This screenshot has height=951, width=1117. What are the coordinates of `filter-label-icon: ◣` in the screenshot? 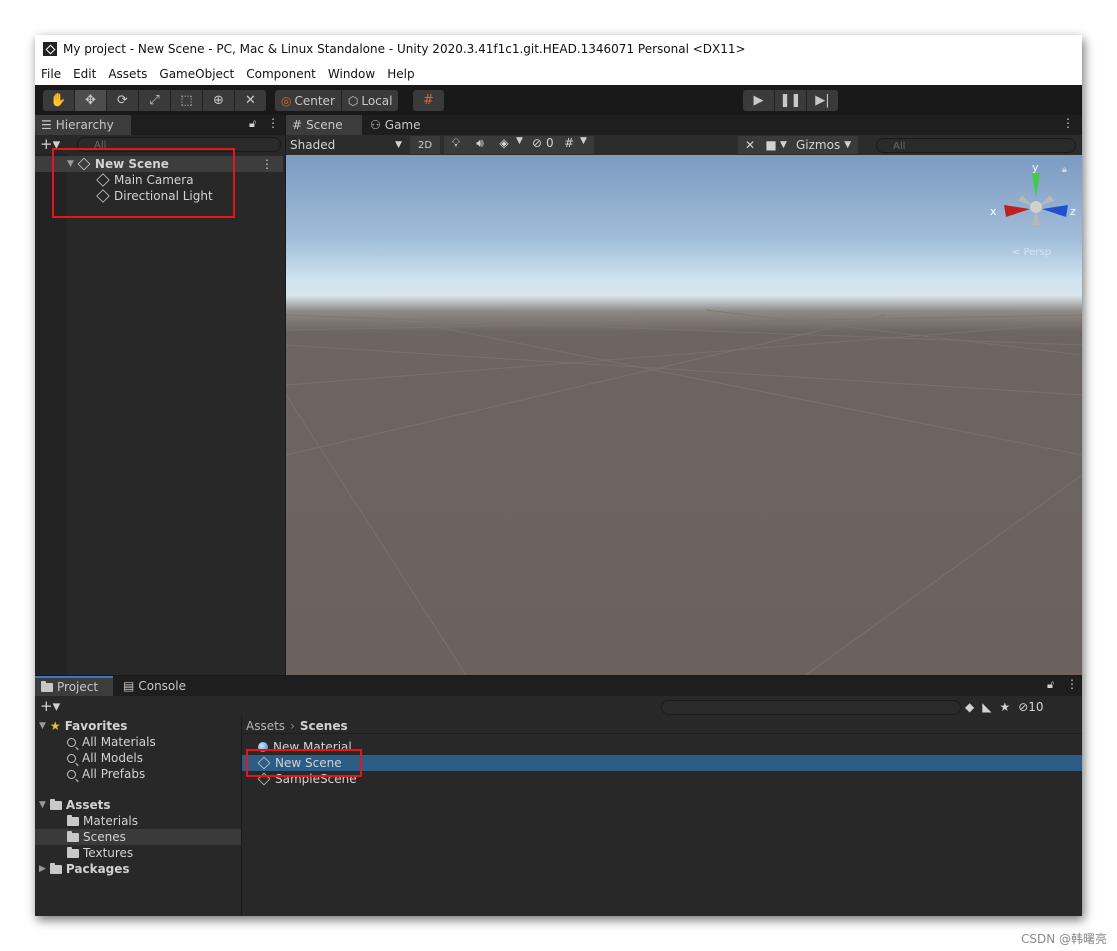 It's located at (986, 707).